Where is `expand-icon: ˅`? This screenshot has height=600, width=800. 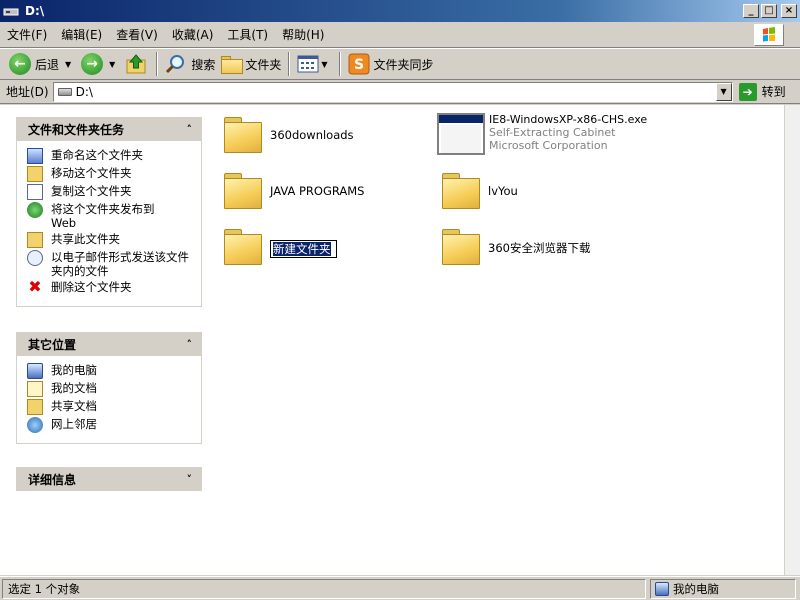
expand-icon: ˅ is located at coordinates (190, 479).